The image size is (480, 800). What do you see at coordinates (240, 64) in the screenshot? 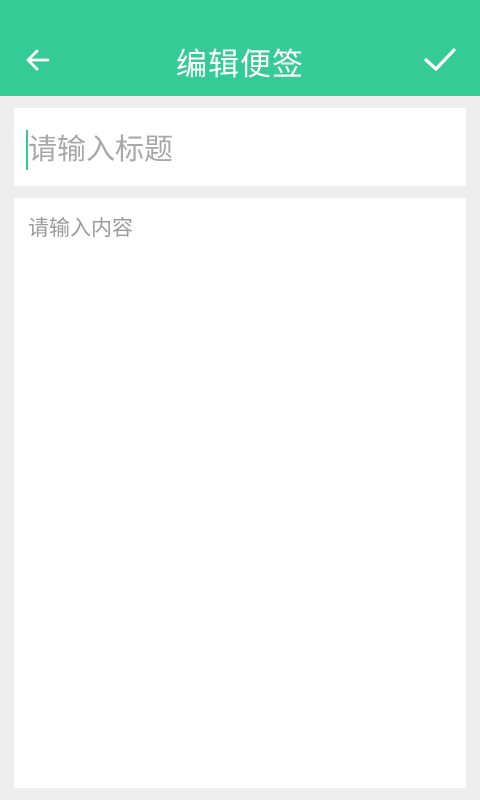
I see `page-title: 编辑便签` at bounding box center [240, 64].